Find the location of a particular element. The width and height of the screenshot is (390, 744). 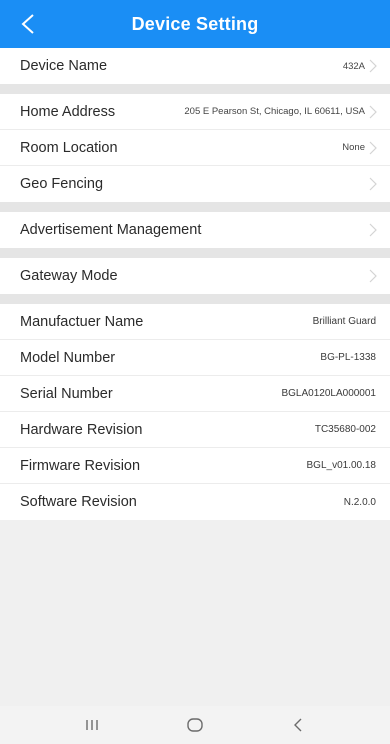

serial-number-label: Serial Number is located at coordinates (66, 393).